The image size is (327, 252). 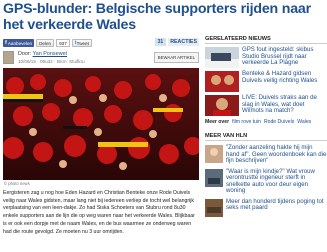 I want to click on facebook-icon: f, so click(x=6, y=43).